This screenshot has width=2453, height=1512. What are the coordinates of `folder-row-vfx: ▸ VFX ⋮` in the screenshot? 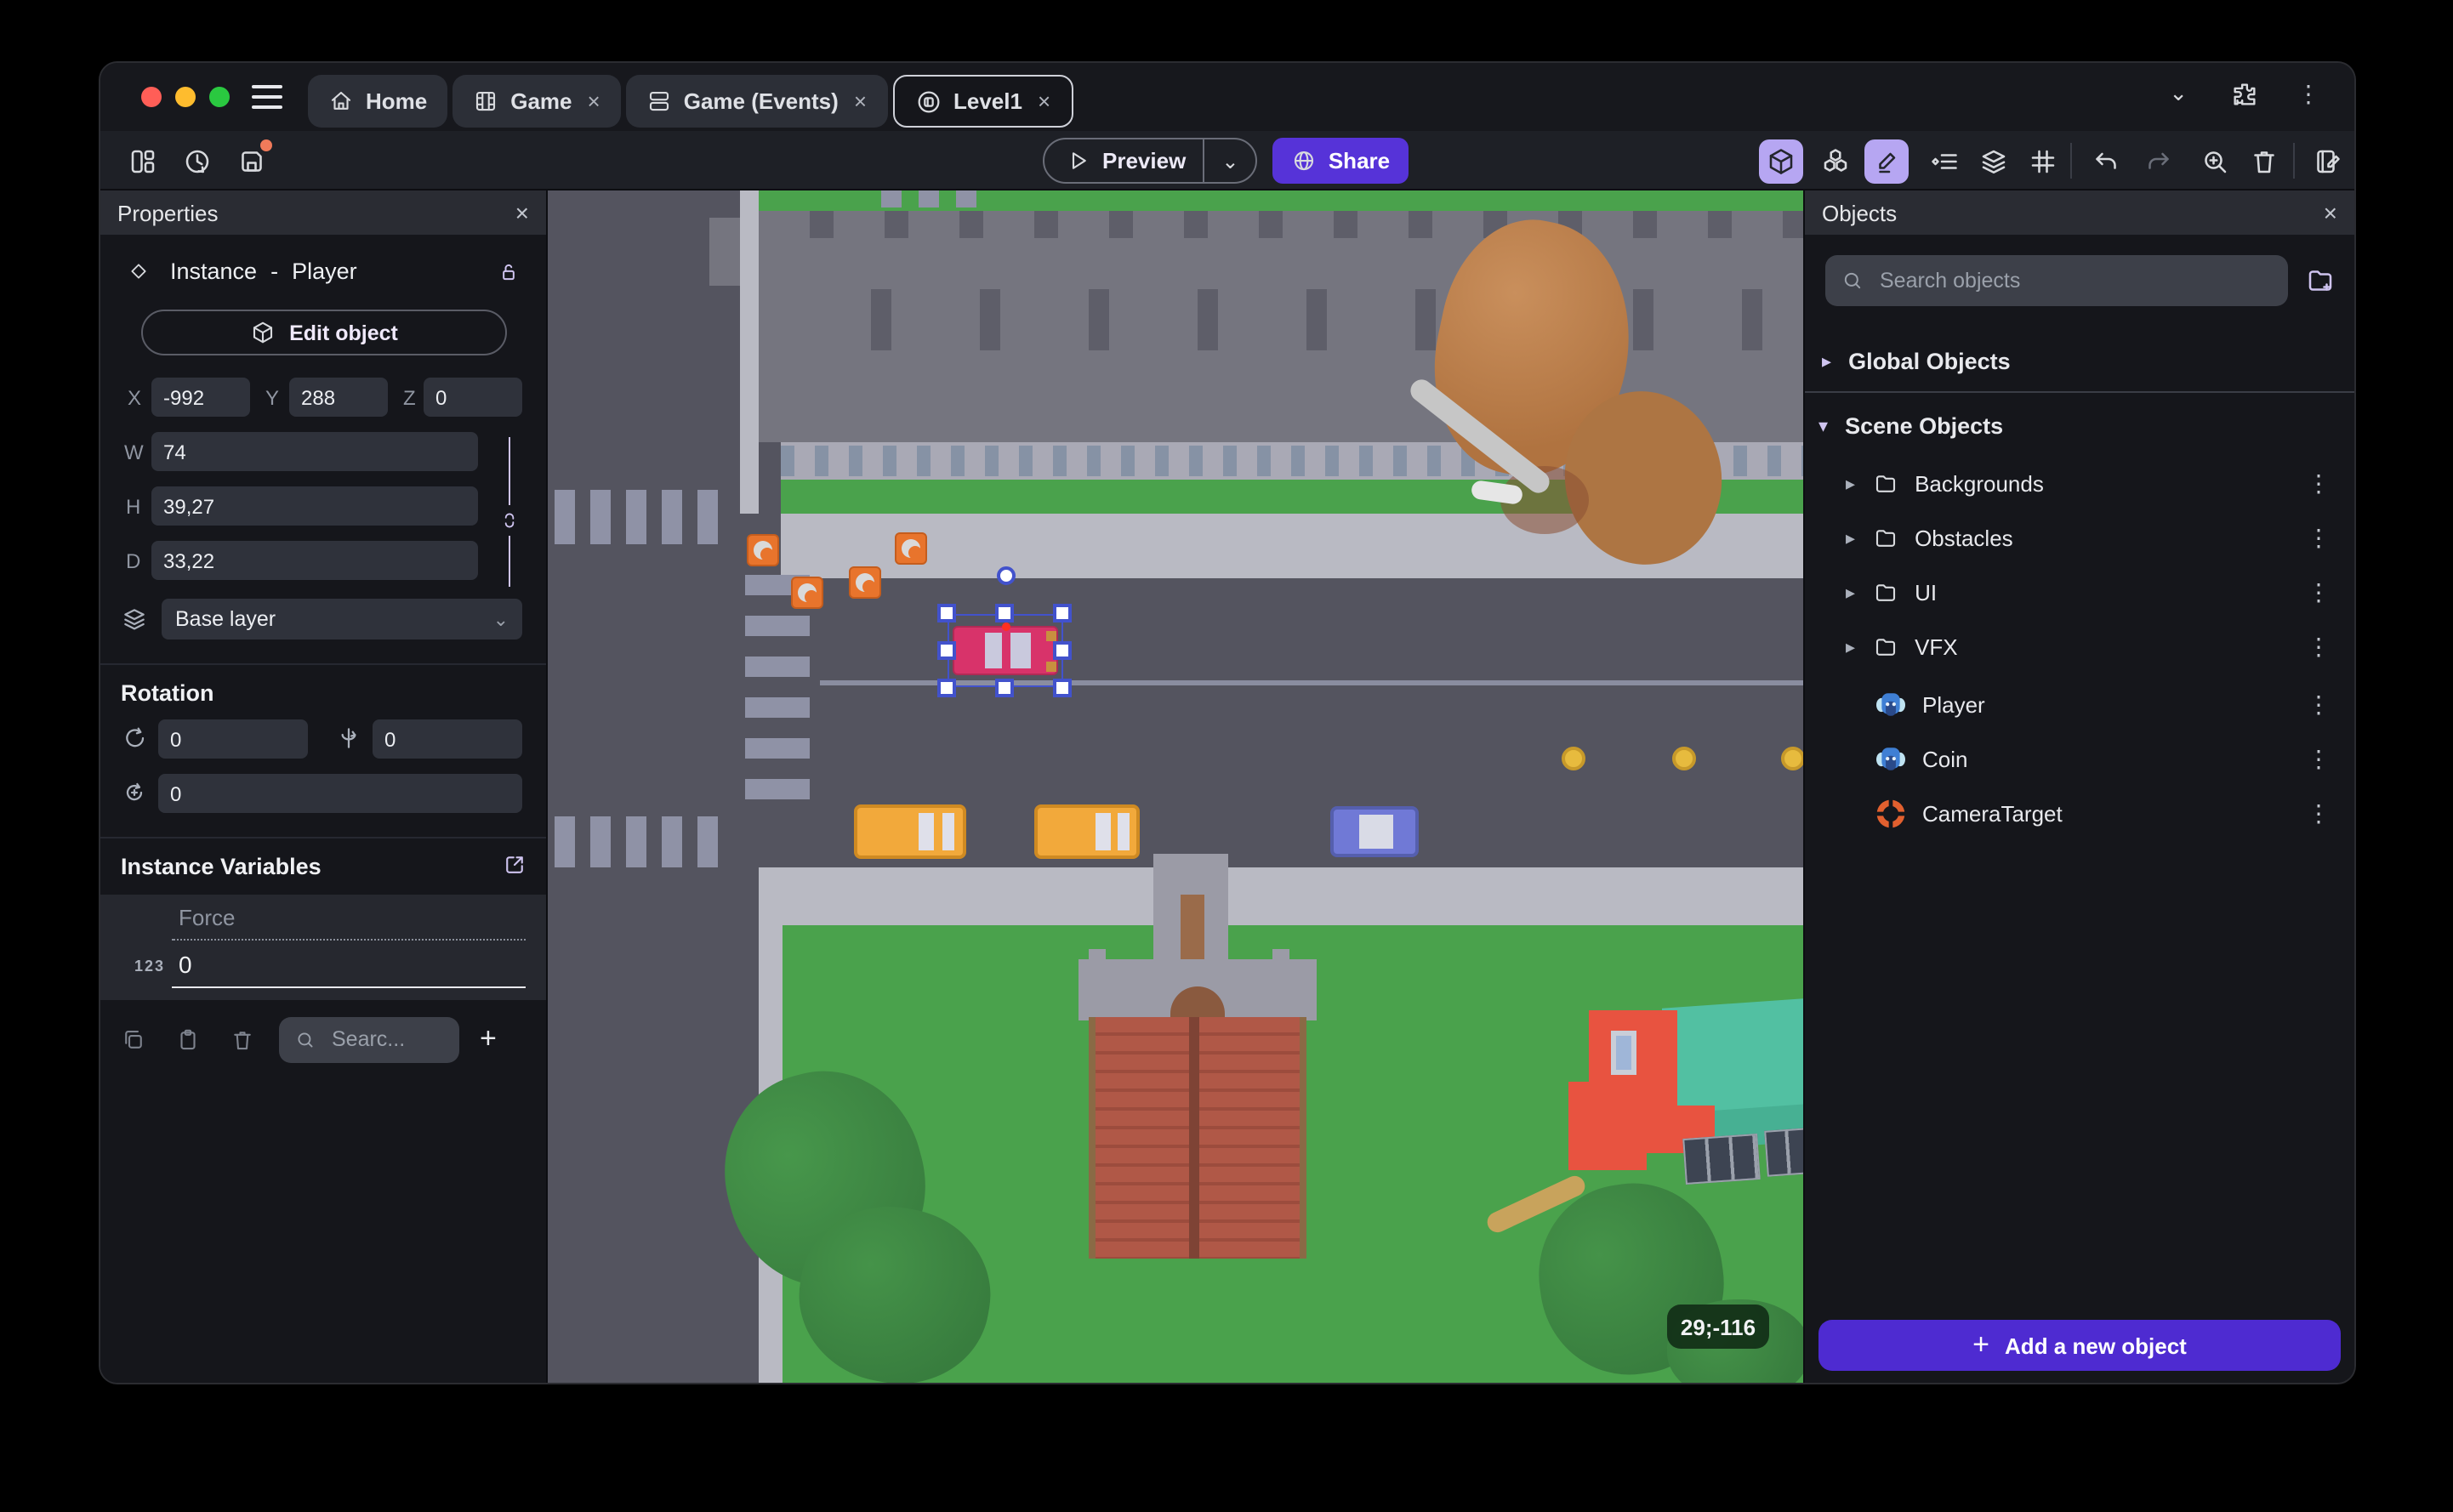 It's located at (2079, 646).